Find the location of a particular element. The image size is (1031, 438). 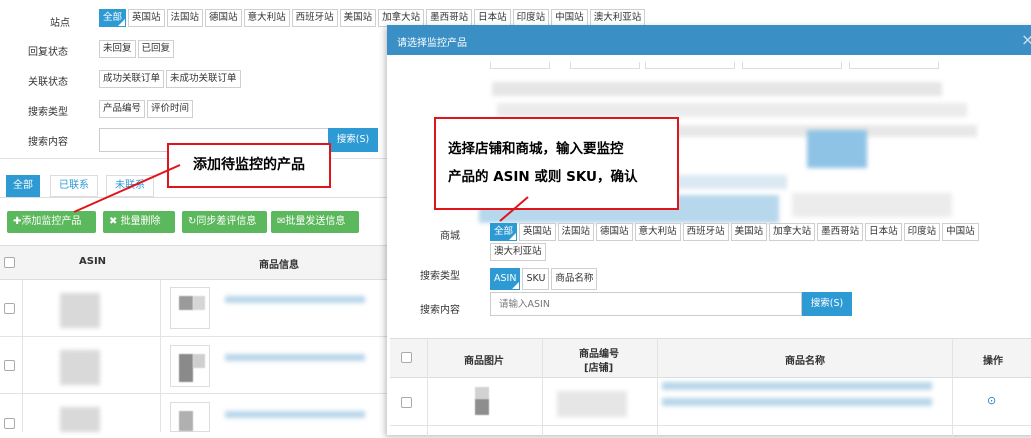

dialog-search-type-chips: ASIN SKU 商品名称 is located at coordinates (544, 279).